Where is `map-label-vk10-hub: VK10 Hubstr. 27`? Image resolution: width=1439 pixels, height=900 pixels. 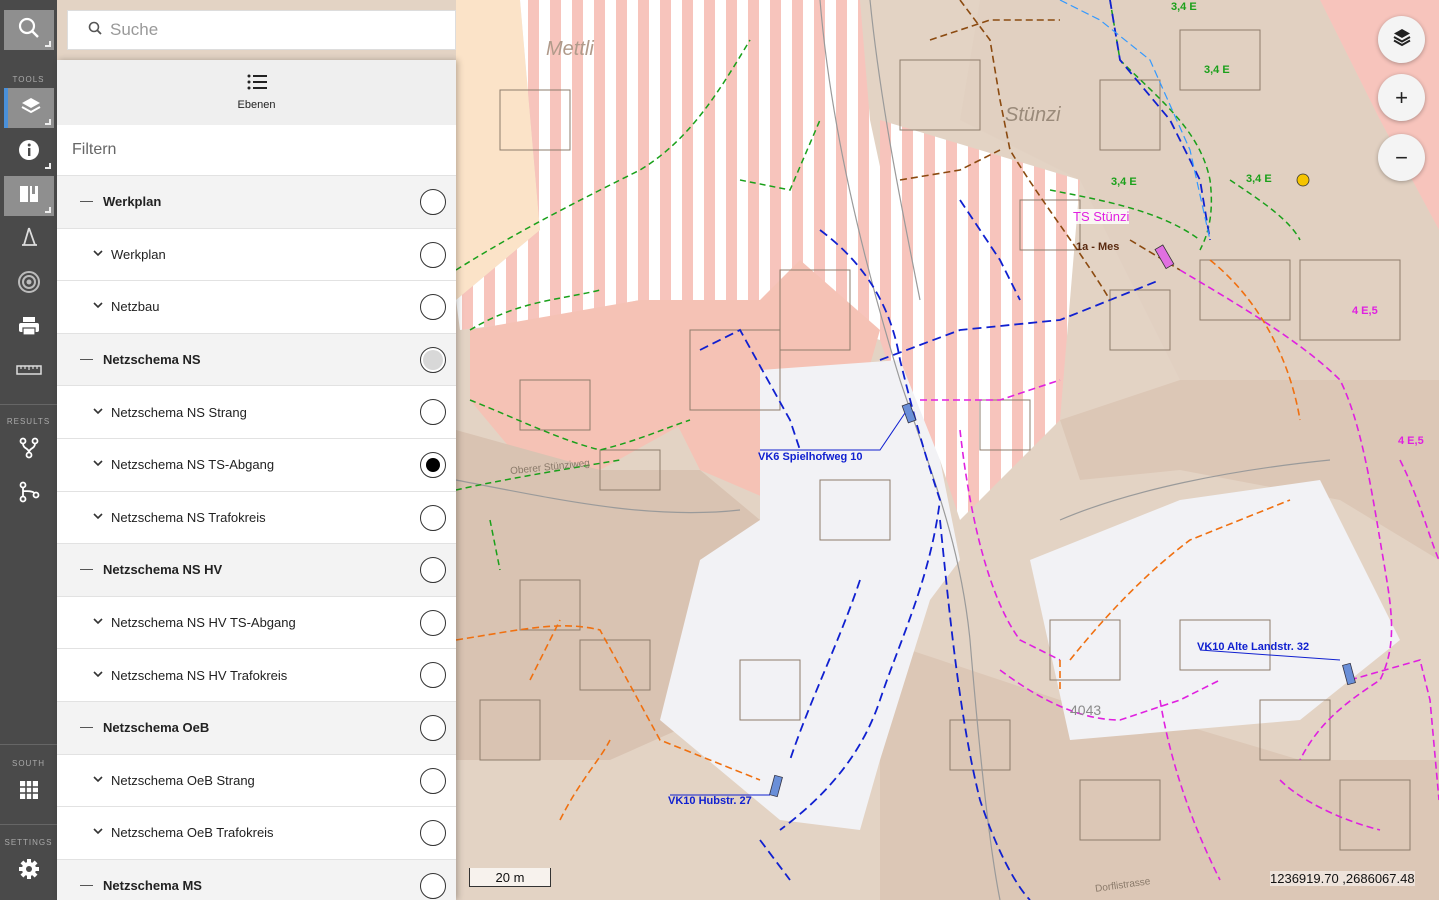 map-label-vk10-hub: VK10 Hubstr. 27 is located at coordinates (710, 801).